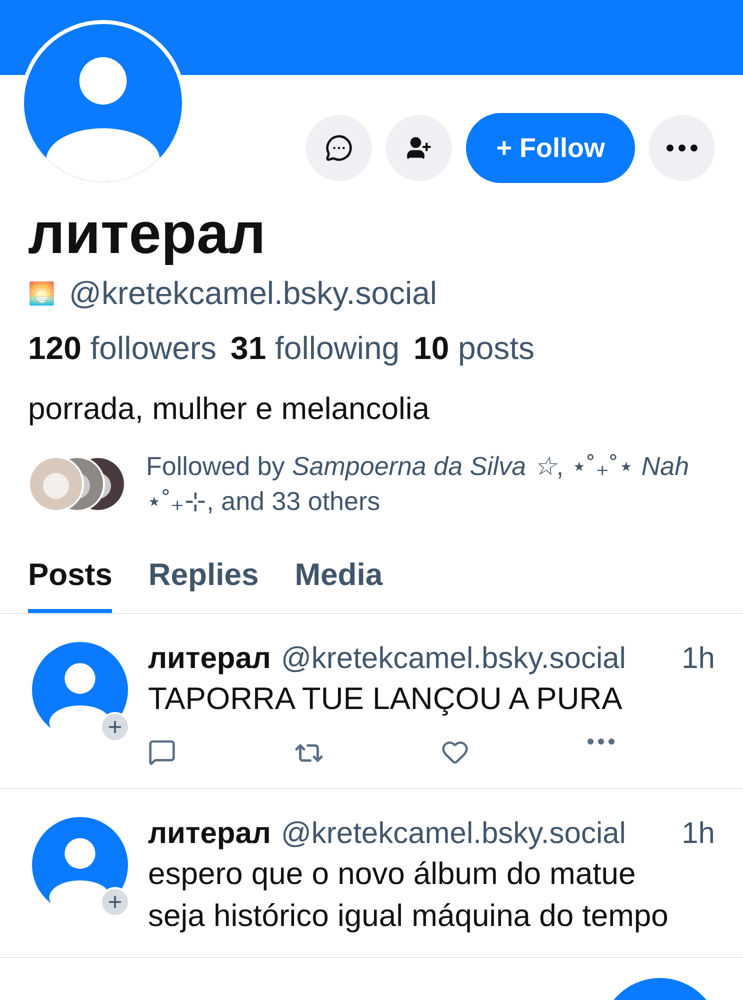 Image resolution: width=743 pixels, height=1000 pixels. I want to click on handle-emoji: 🌅, so click(41, 293).